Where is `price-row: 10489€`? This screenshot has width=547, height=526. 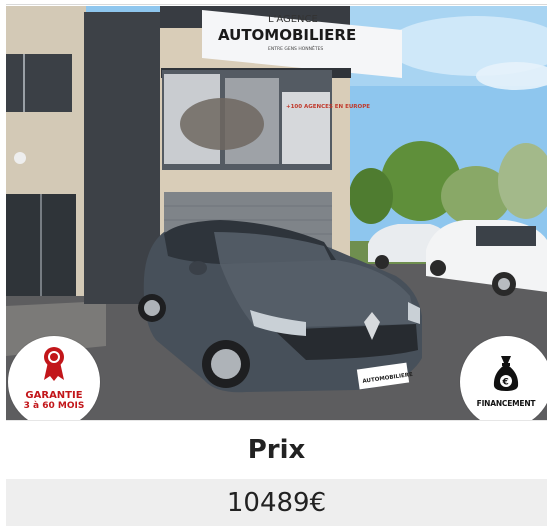 price-row: 10489€ is located at coordinates (276, 502).